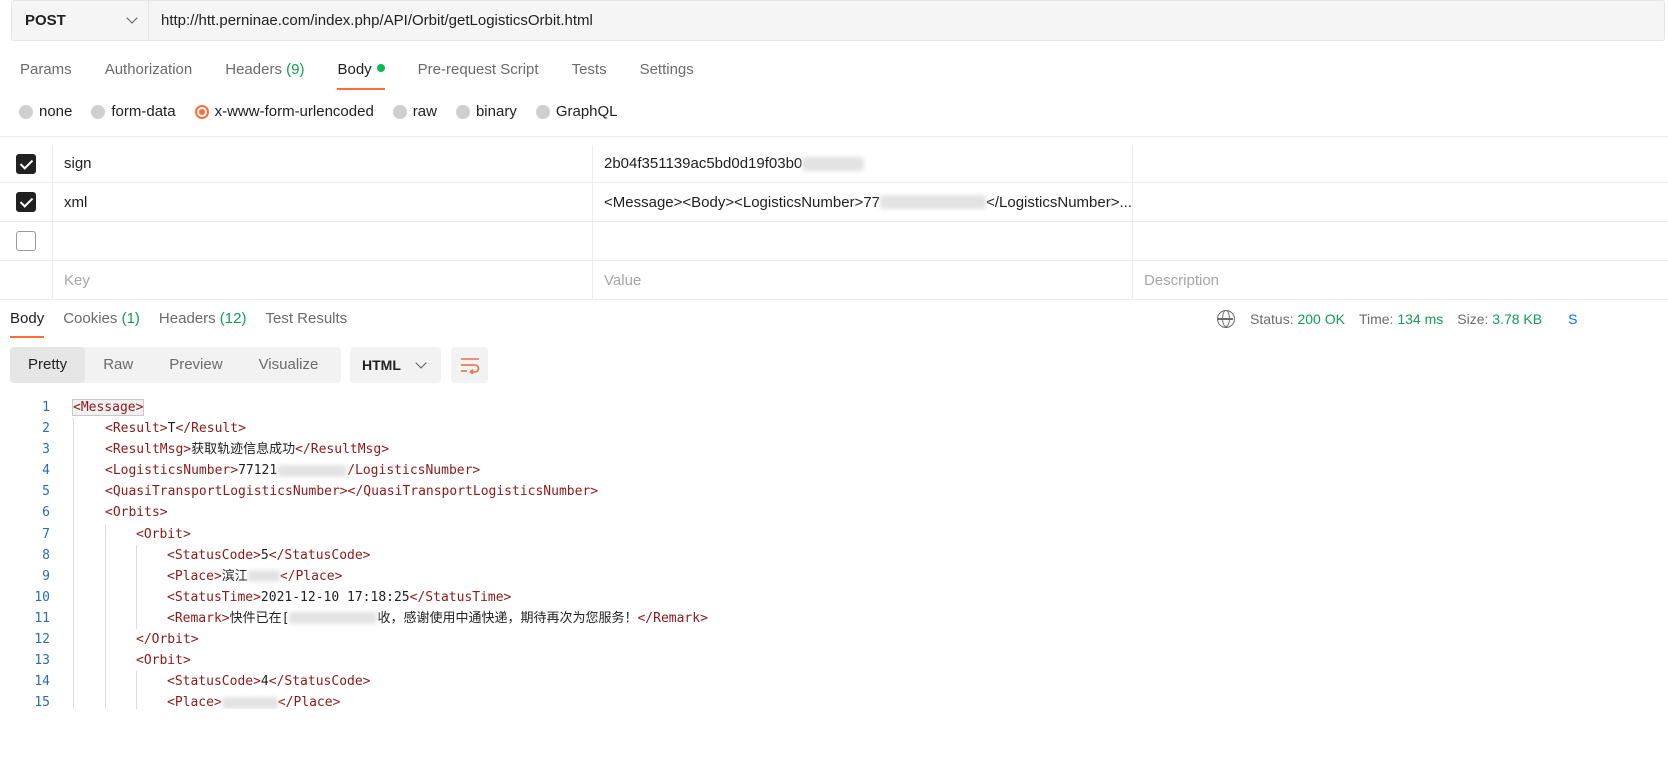 This screenshot has width=1668, height=758. What do you see at coordinates (323, 163) in the screenshot?
I see `param-key: sign` at bounding box center [323, 163].